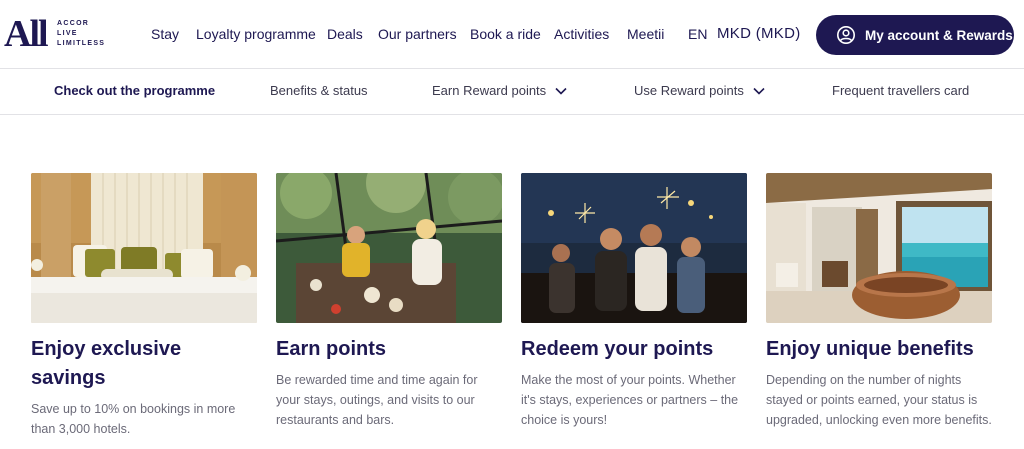 Image resolution: width=1024 pixels, height=449 pixels. Describe the element at coordinates (26, 34) in the screenshot. I see `logo-wordmark: All` at that location.